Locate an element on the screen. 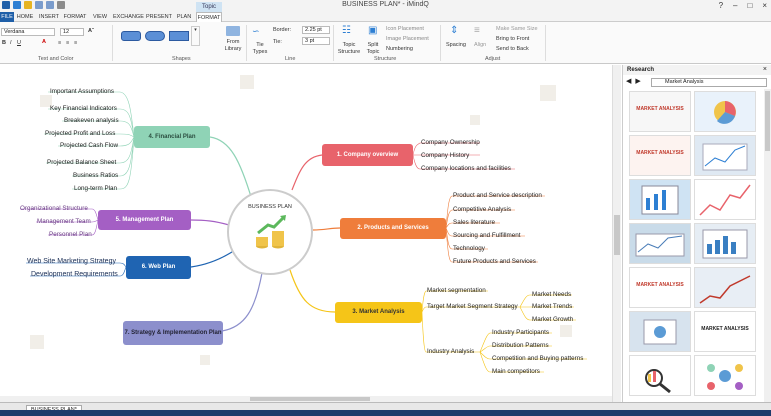 This screenshot has width=771, height=416. shape-rounded-rect is located at coordinates (131, 36).